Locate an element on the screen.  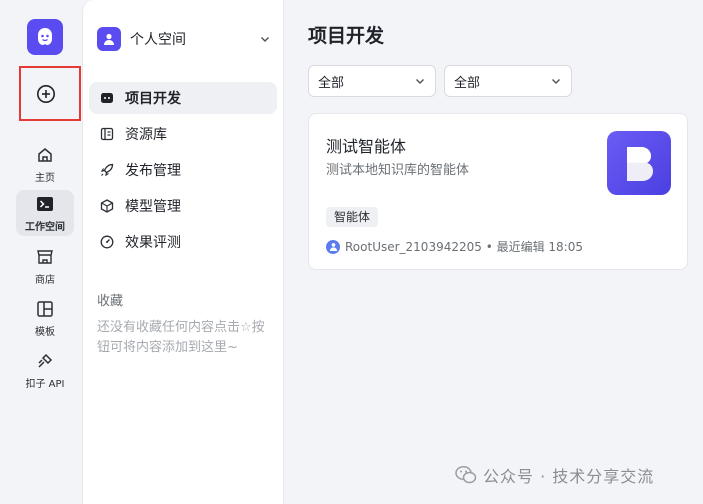
rail-item-label: 扣子 API is located at coordinates (45, 384).